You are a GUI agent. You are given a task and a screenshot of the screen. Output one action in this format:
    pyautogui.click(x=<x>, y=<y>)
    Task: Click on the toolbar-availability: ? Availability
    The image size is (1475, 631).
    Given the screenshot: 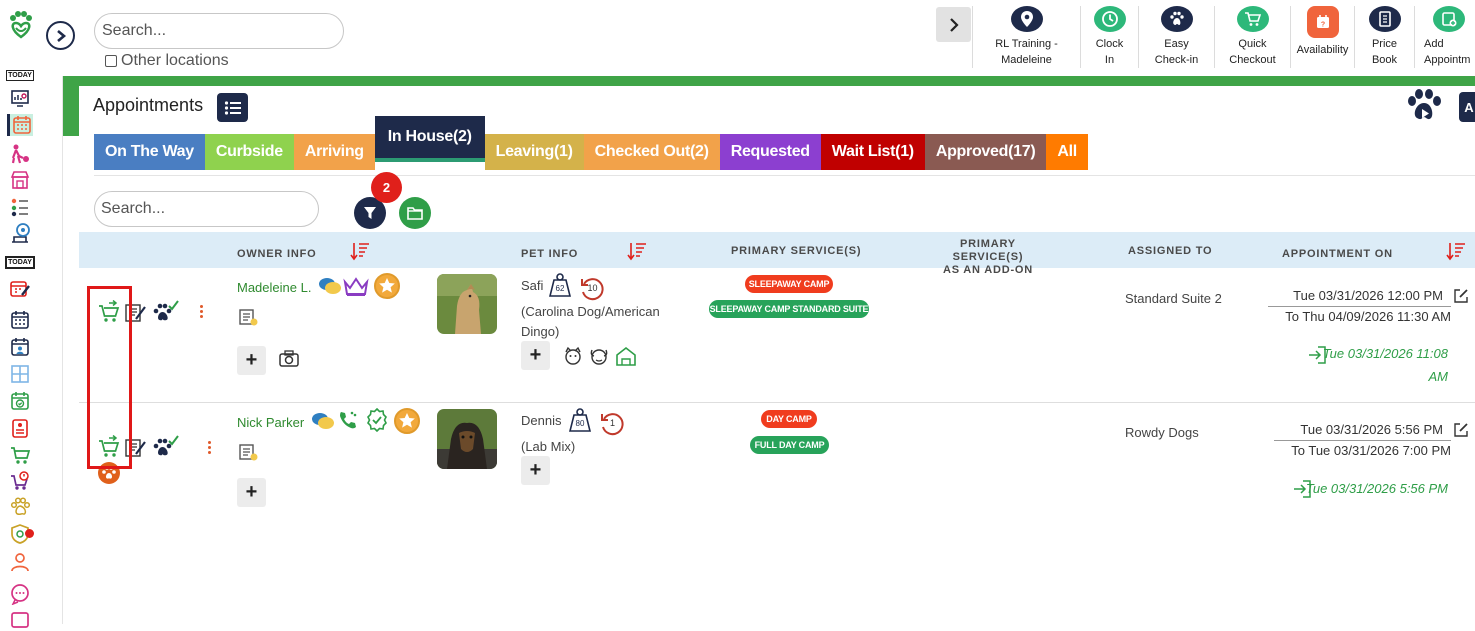 What is the action you would take?
    pyautogui.click(x=1322, y=37)
    